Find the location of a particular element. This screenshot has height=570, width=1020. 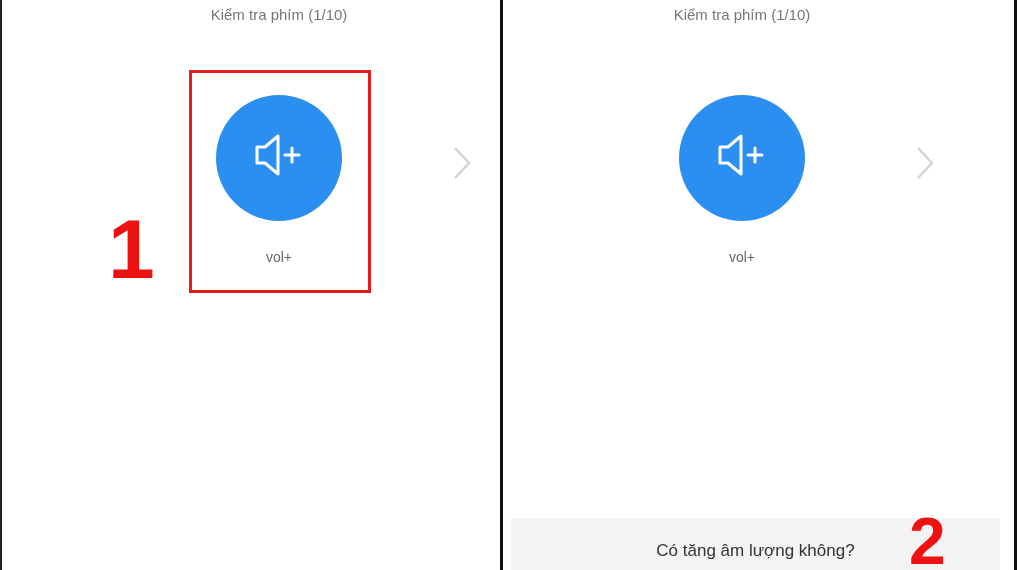

step-number: 1 is located at coordinates (131, 249).